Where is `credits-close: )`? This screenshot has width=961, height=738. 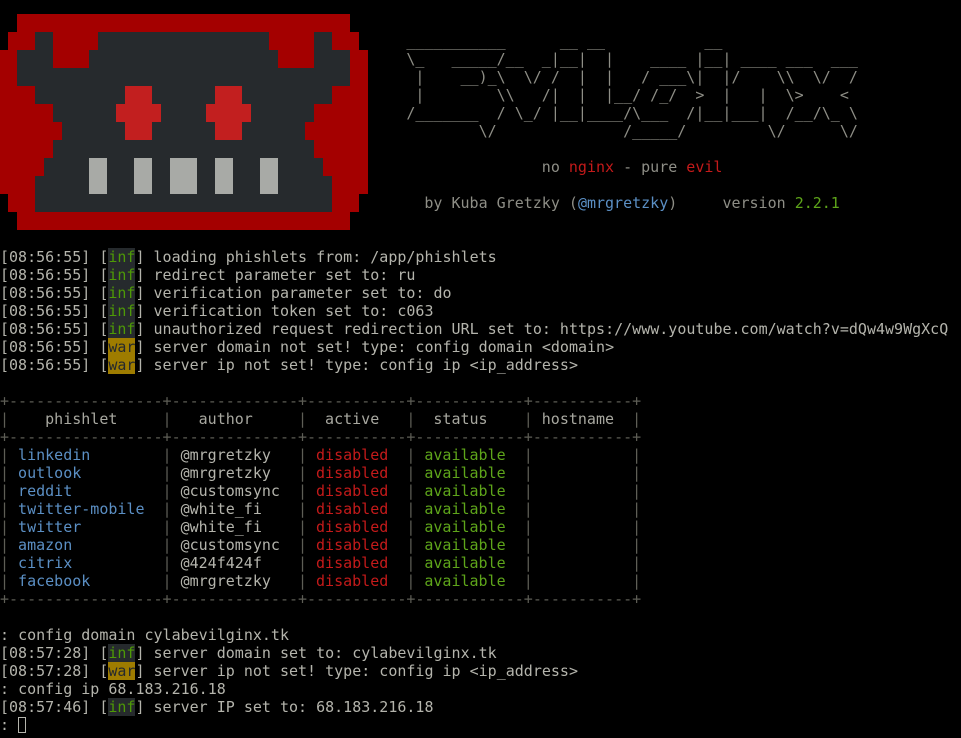 credits-close: ) is located at coordinates (673, 203).